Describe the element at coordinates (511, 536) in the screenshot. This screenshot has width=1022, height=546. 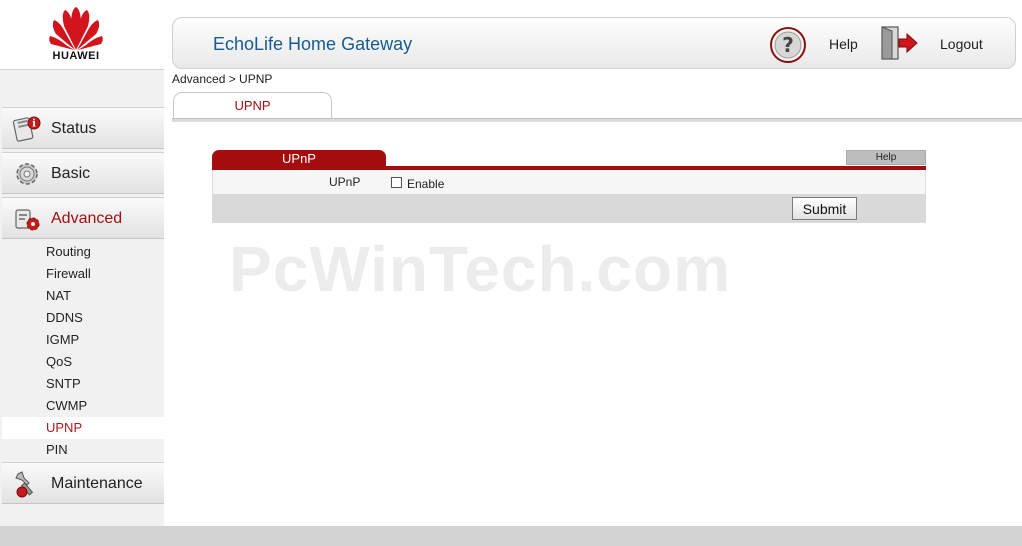
I see `footer-bar` at that location.